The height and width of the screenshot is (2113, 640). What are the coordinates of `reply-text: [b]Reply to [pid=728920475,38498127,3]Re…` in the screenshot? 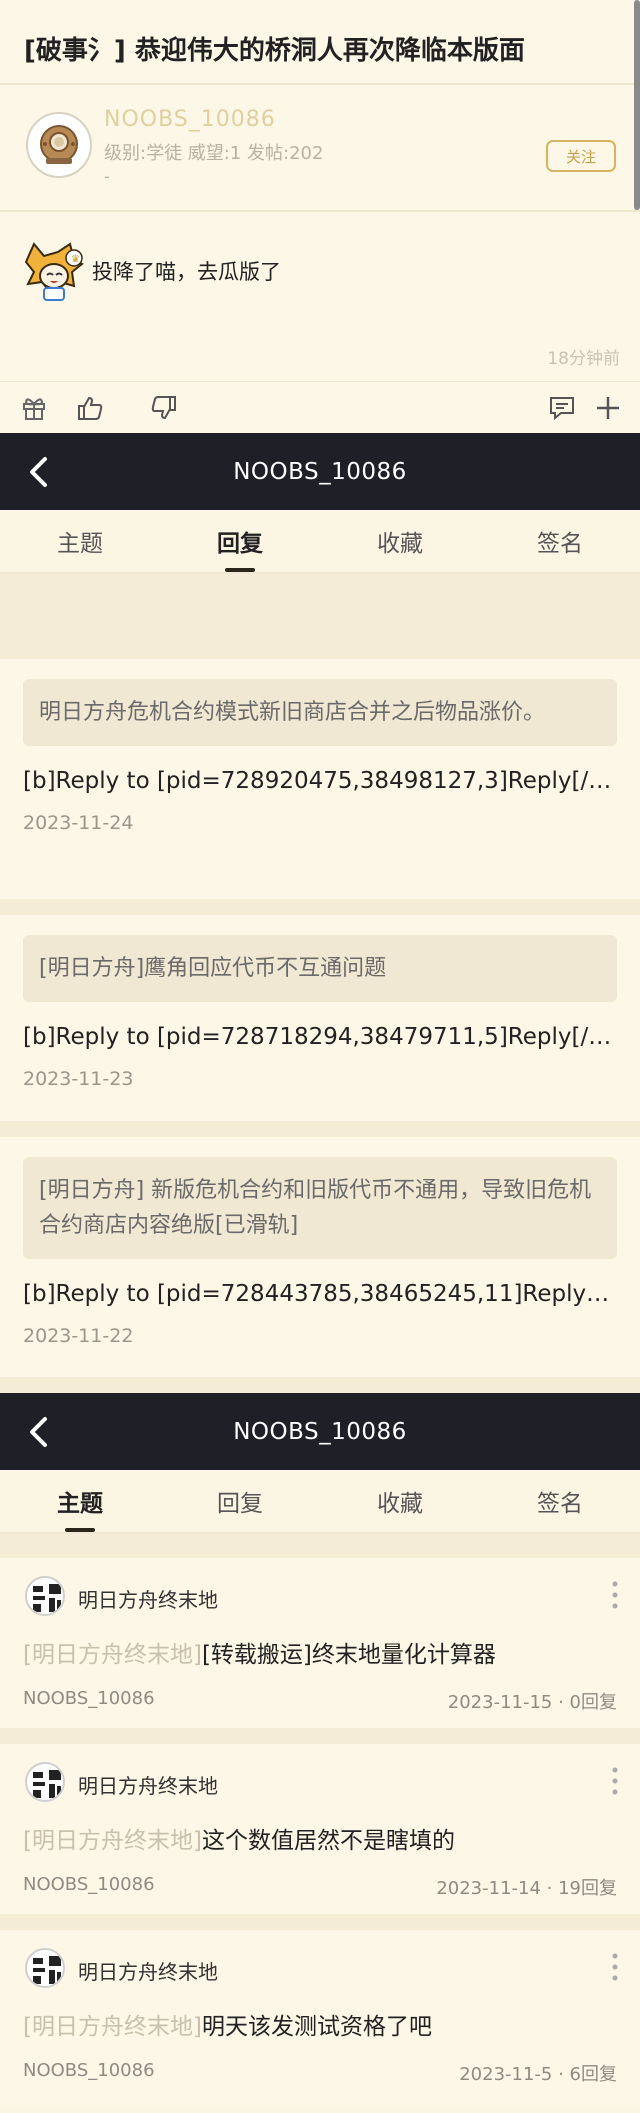 It's located at (320, 781).